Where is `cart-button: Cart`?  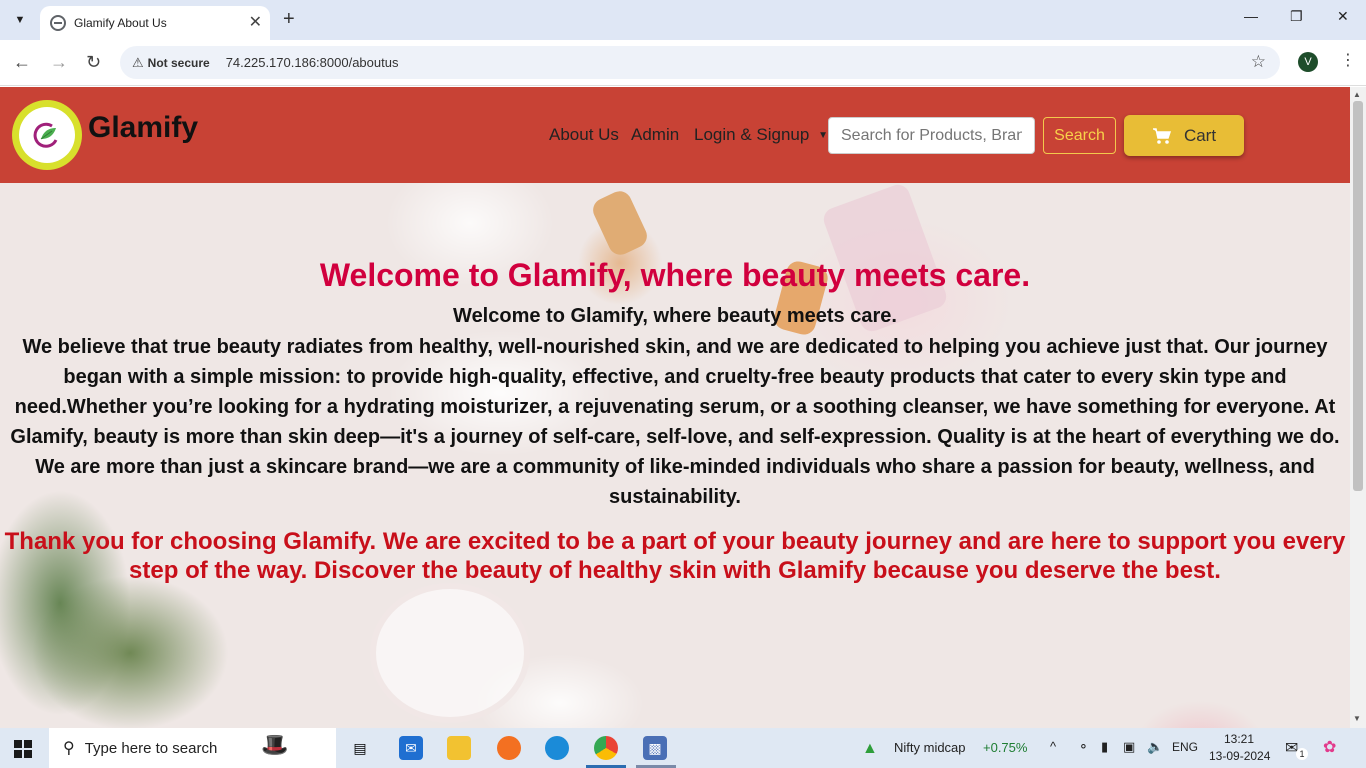
cart-button: Cart is located at coordinates (1184, 135).